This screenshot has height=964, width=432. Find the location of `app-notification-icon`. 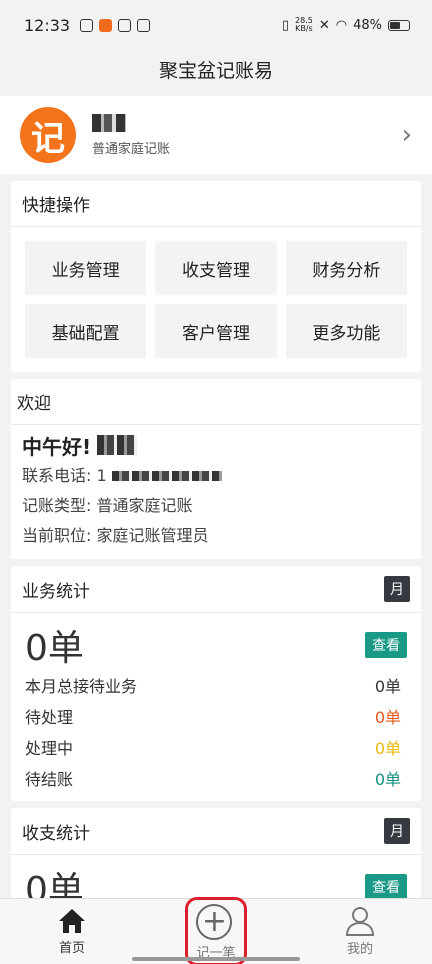

app-notification-icon is located at coordinates (144, 25).